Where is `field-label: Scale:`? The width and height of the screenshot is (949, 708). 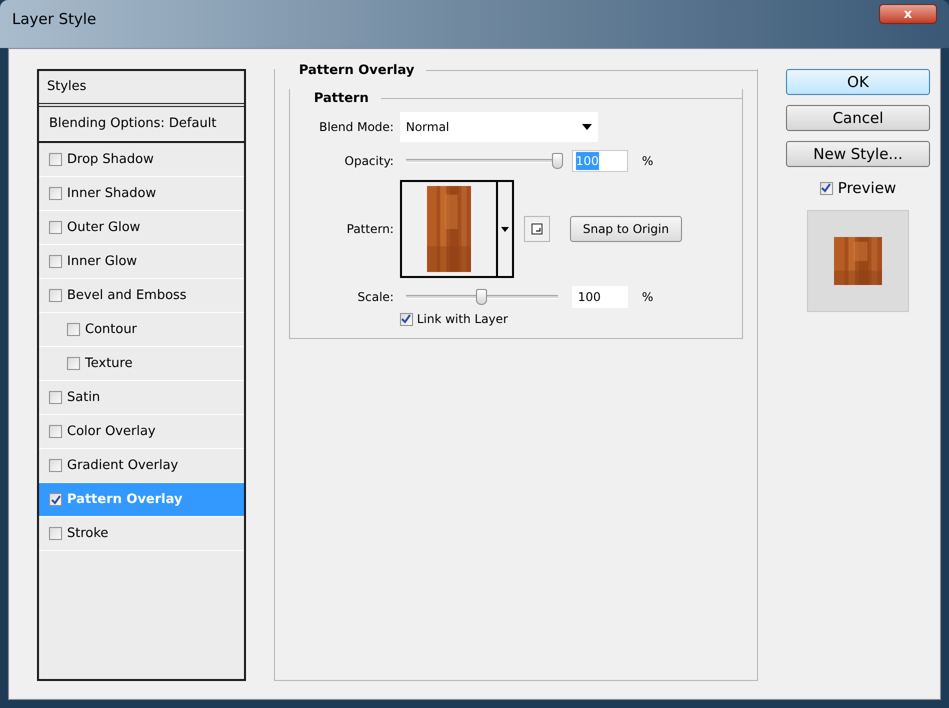 field-label: Scale: is located at coordinates (375, 297).